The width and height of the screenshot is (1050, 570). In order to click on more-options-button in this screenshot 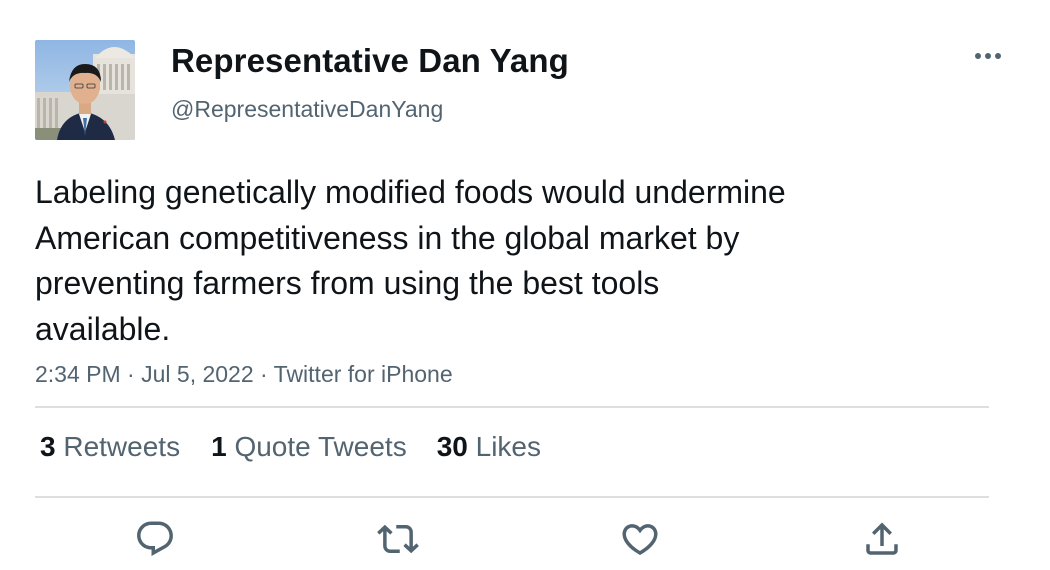, I will do `click(988, 57)`.